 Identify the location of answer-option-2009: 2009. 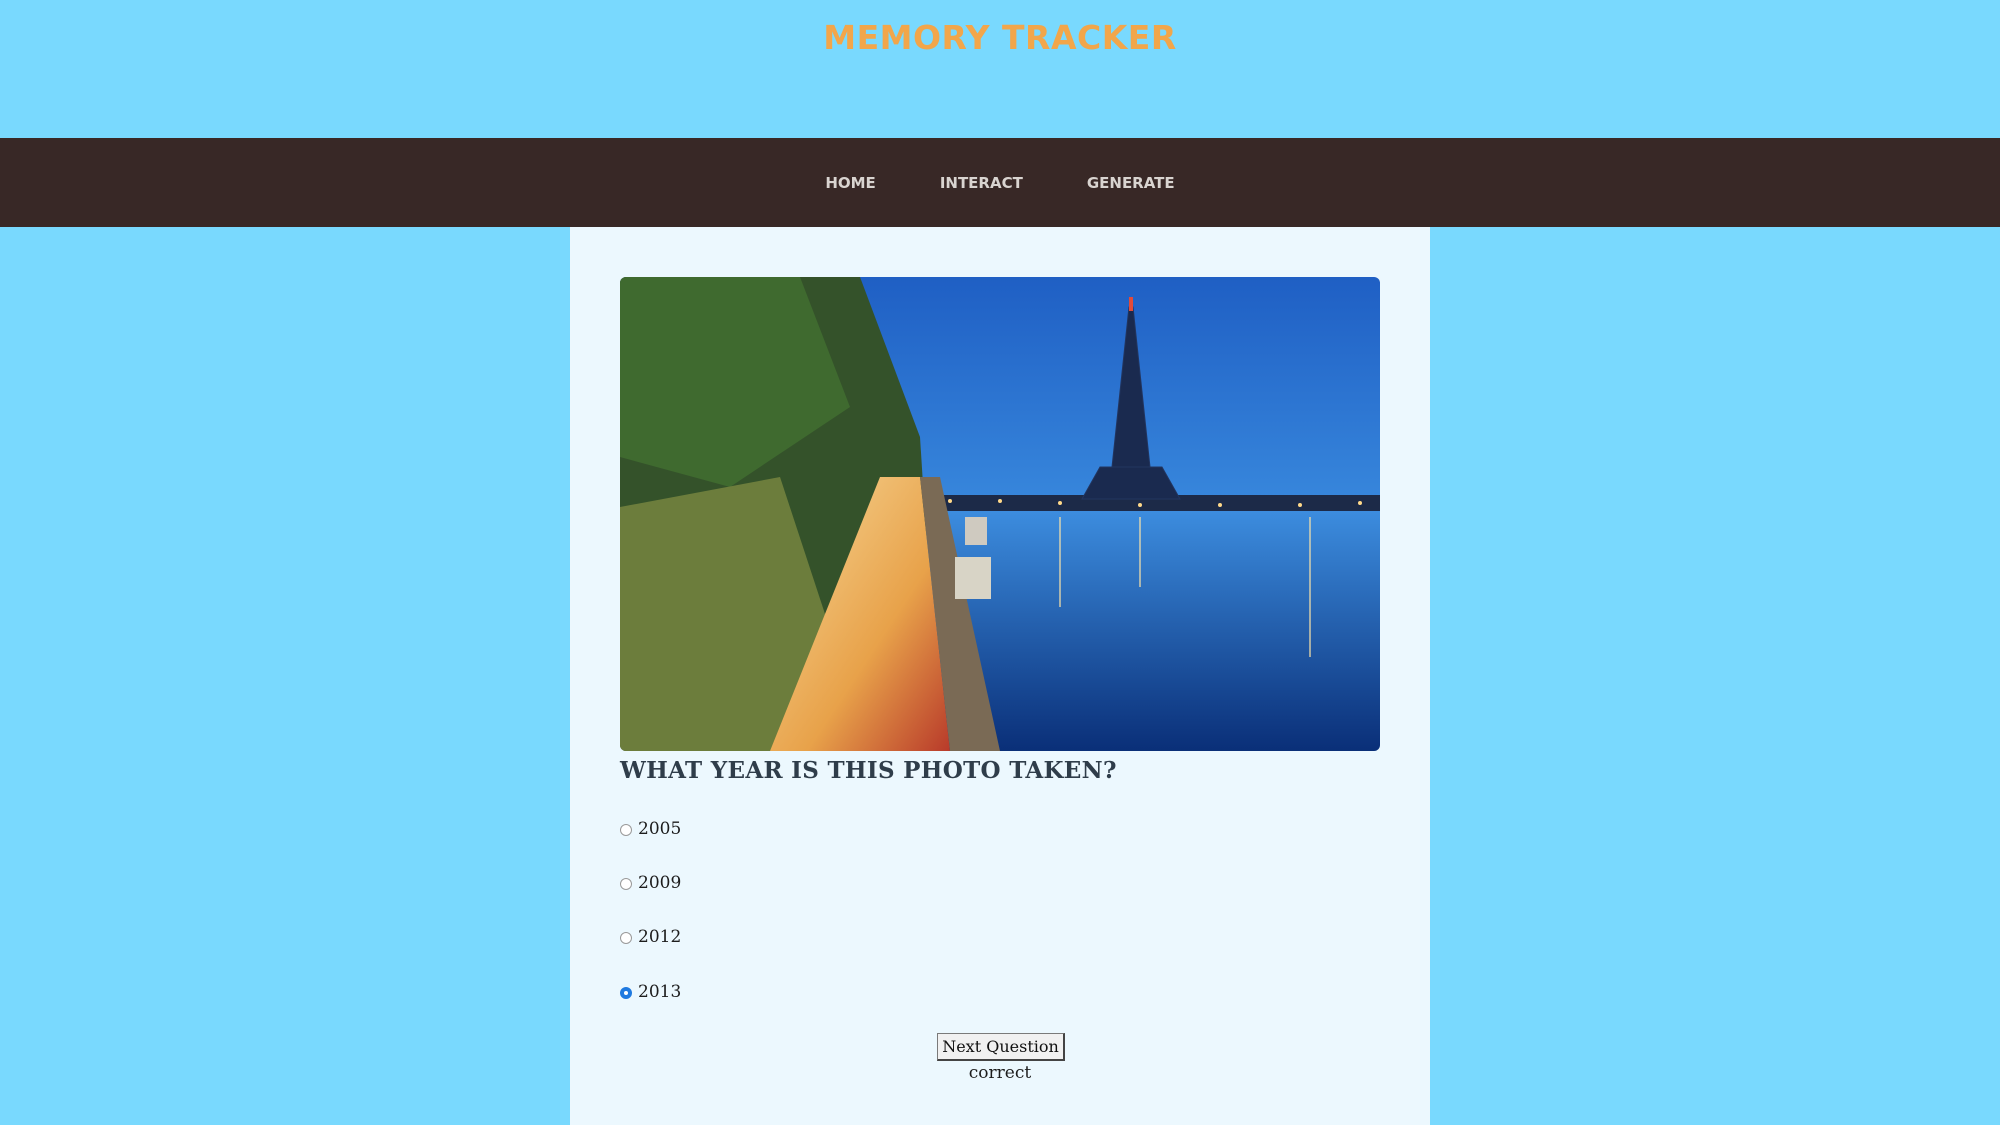
(650, 883).